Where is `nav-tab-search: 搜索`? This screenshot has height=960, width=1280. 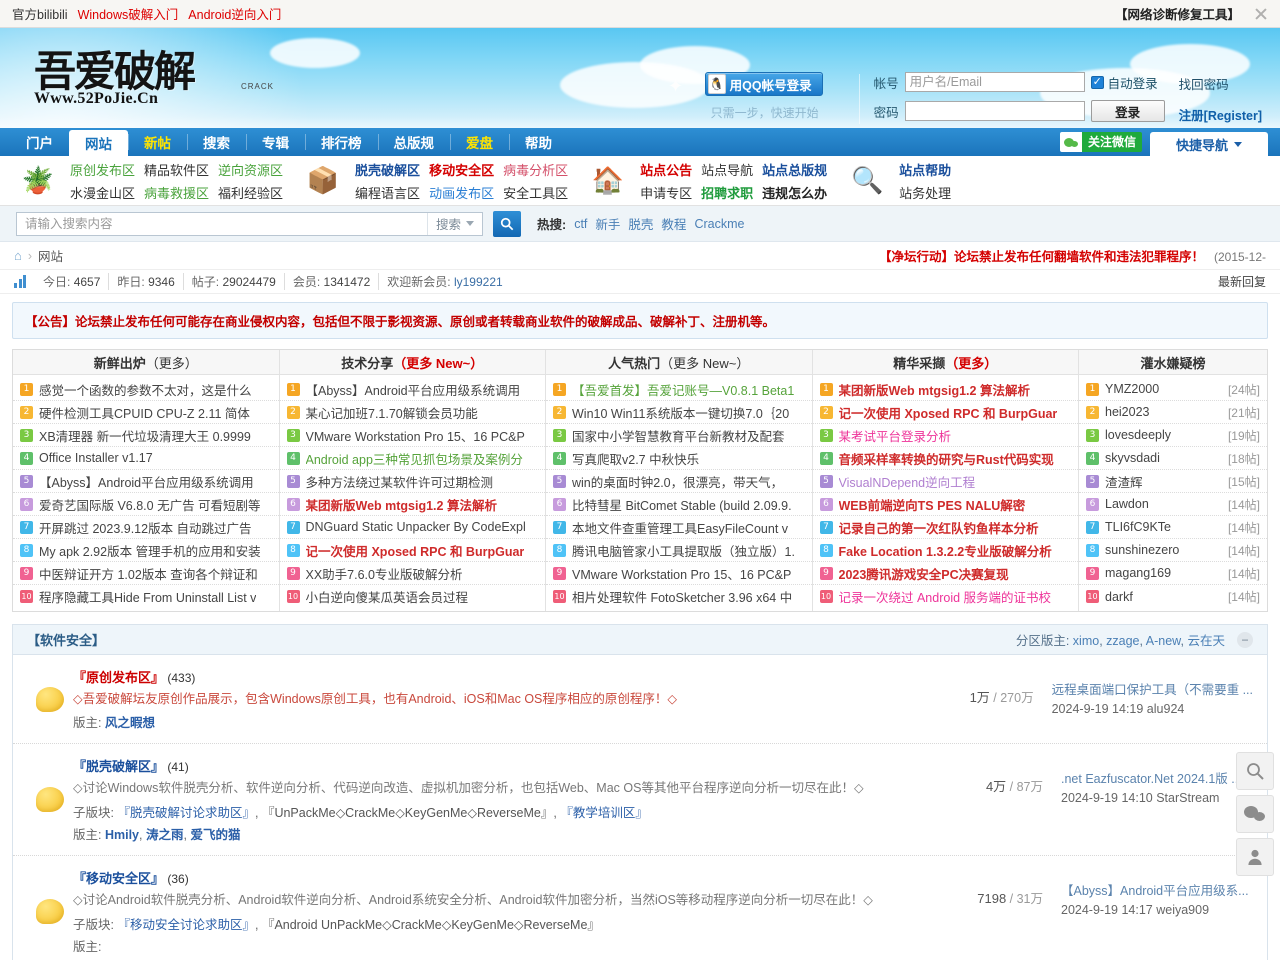 nav-tab-search: 搜索 is located at coordinates (216, 142).